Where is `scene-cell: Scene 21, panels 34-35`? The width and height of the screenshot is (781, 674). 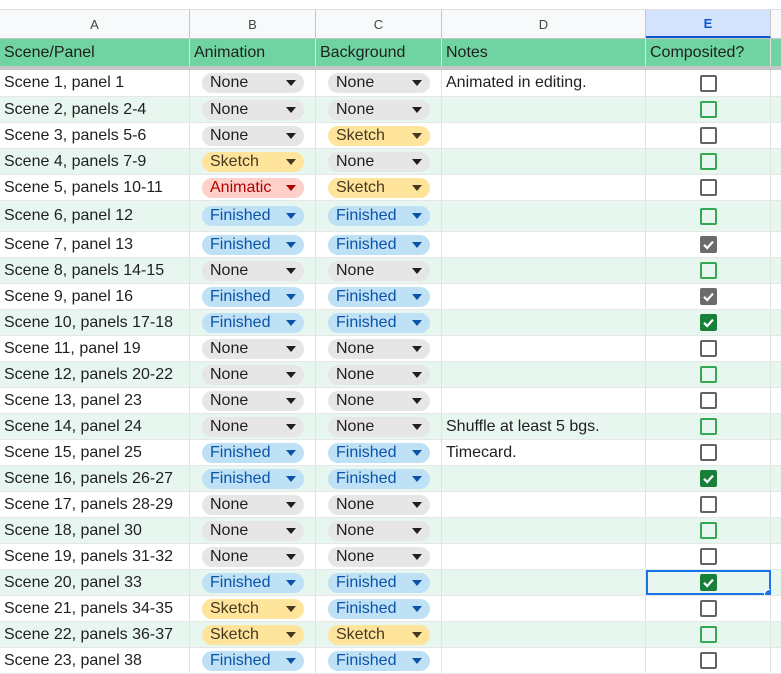 scene-cell: Scene 21, panels 34-35 is located at coordinates (95, 608).